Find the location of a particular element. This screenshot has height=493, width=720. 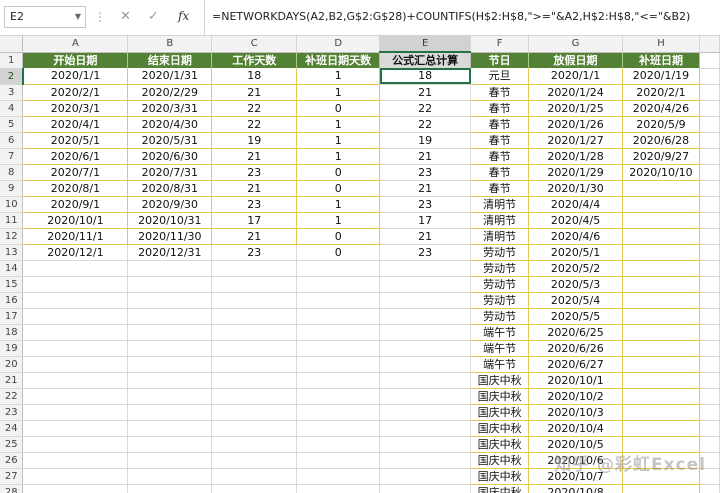

cell-d22 is located at coordinates (338, 396).